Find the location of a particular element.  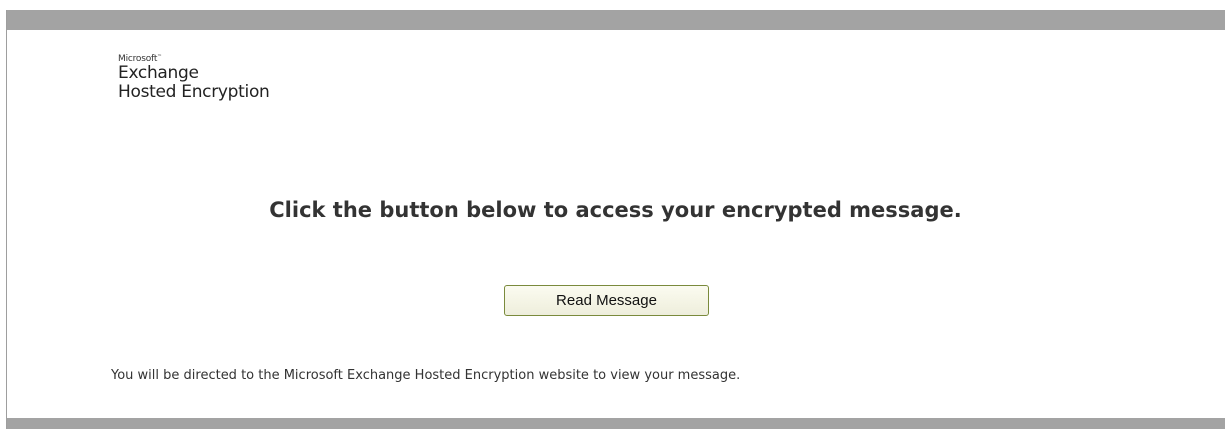

exchange-hosted-encryption-logo: Microsoft™ Exchange Hosted Encryption is located at coordinates (194, 77).